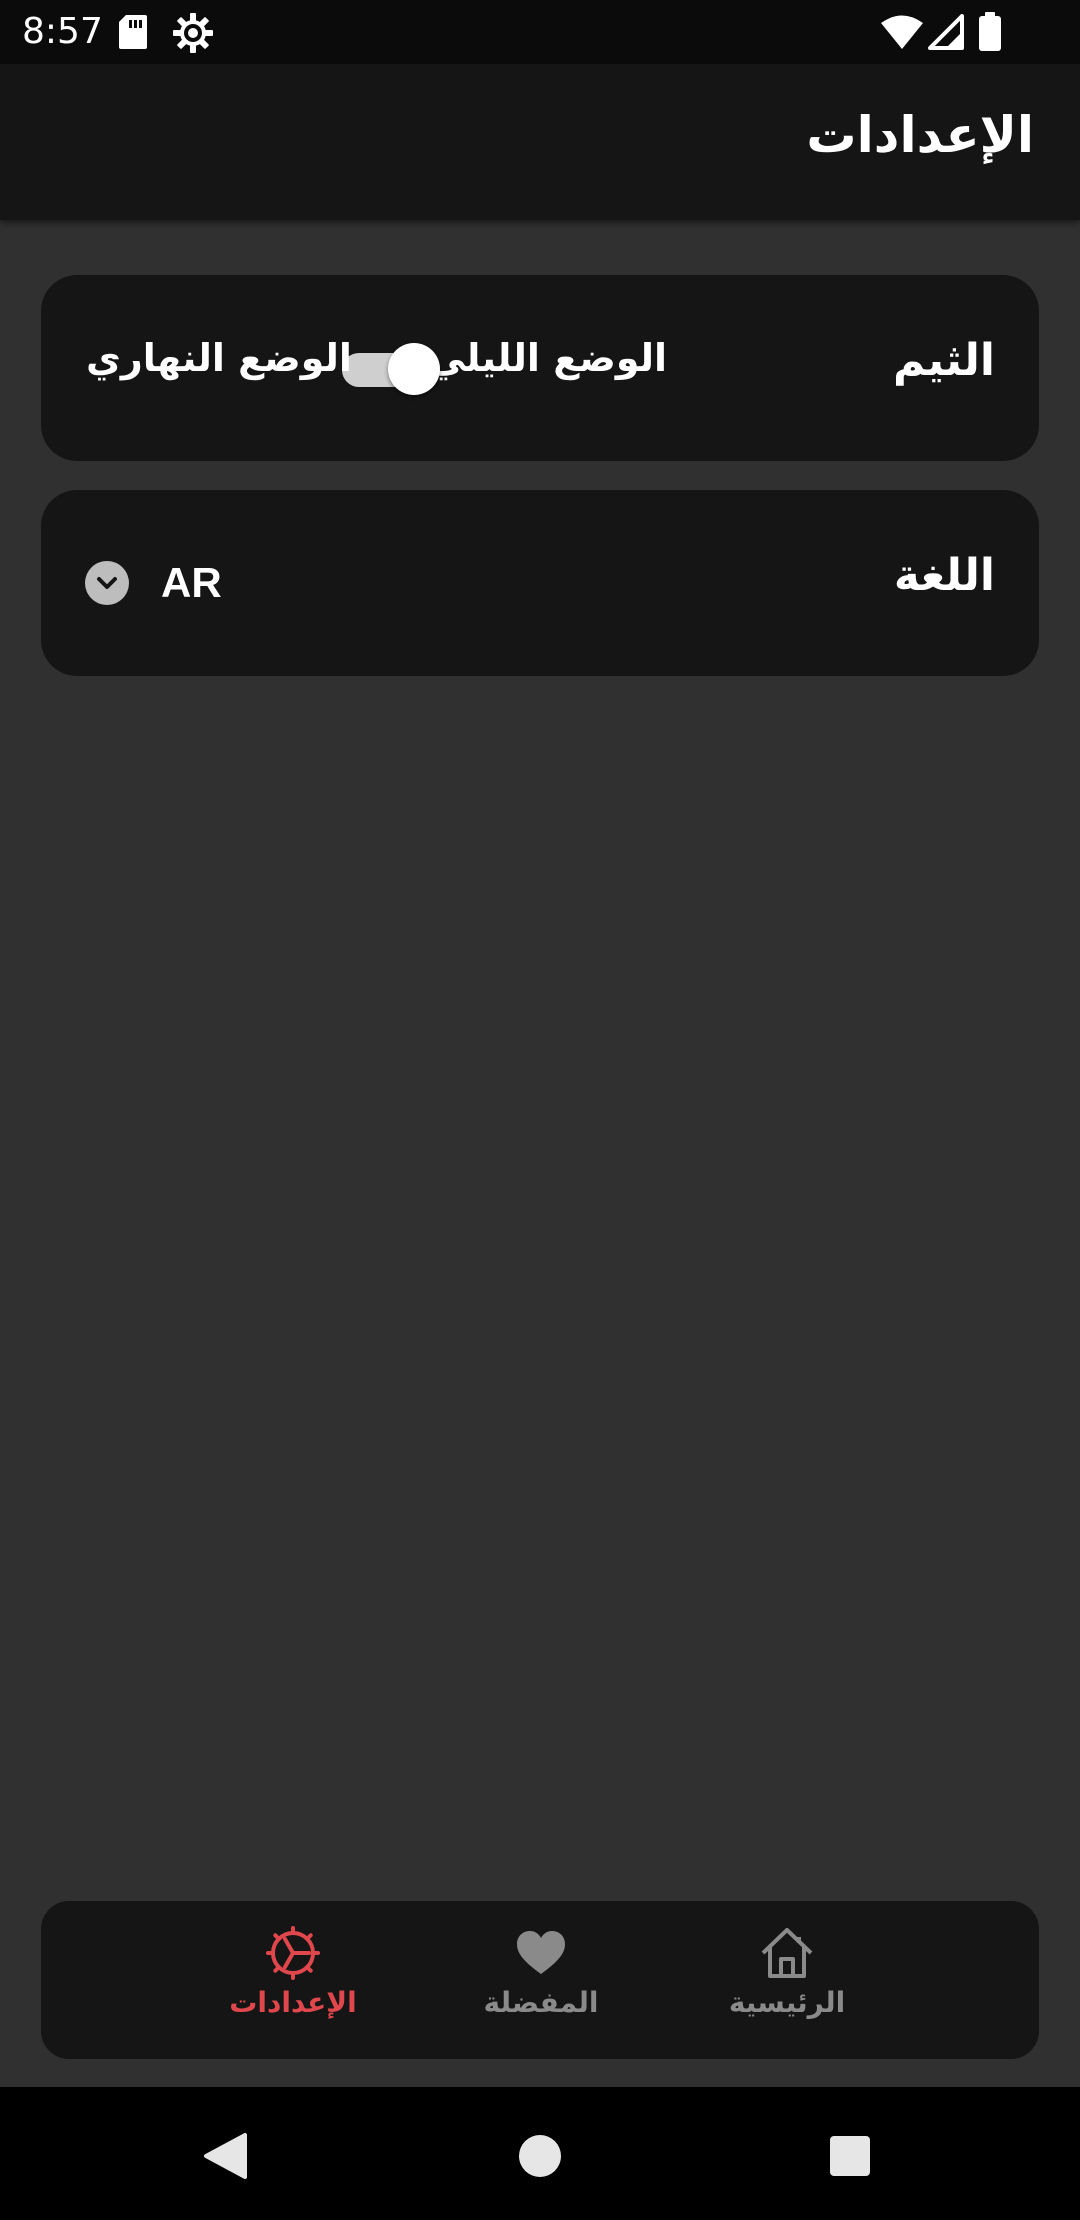  I want to click on system-nav-bar, so click(540, 2153).